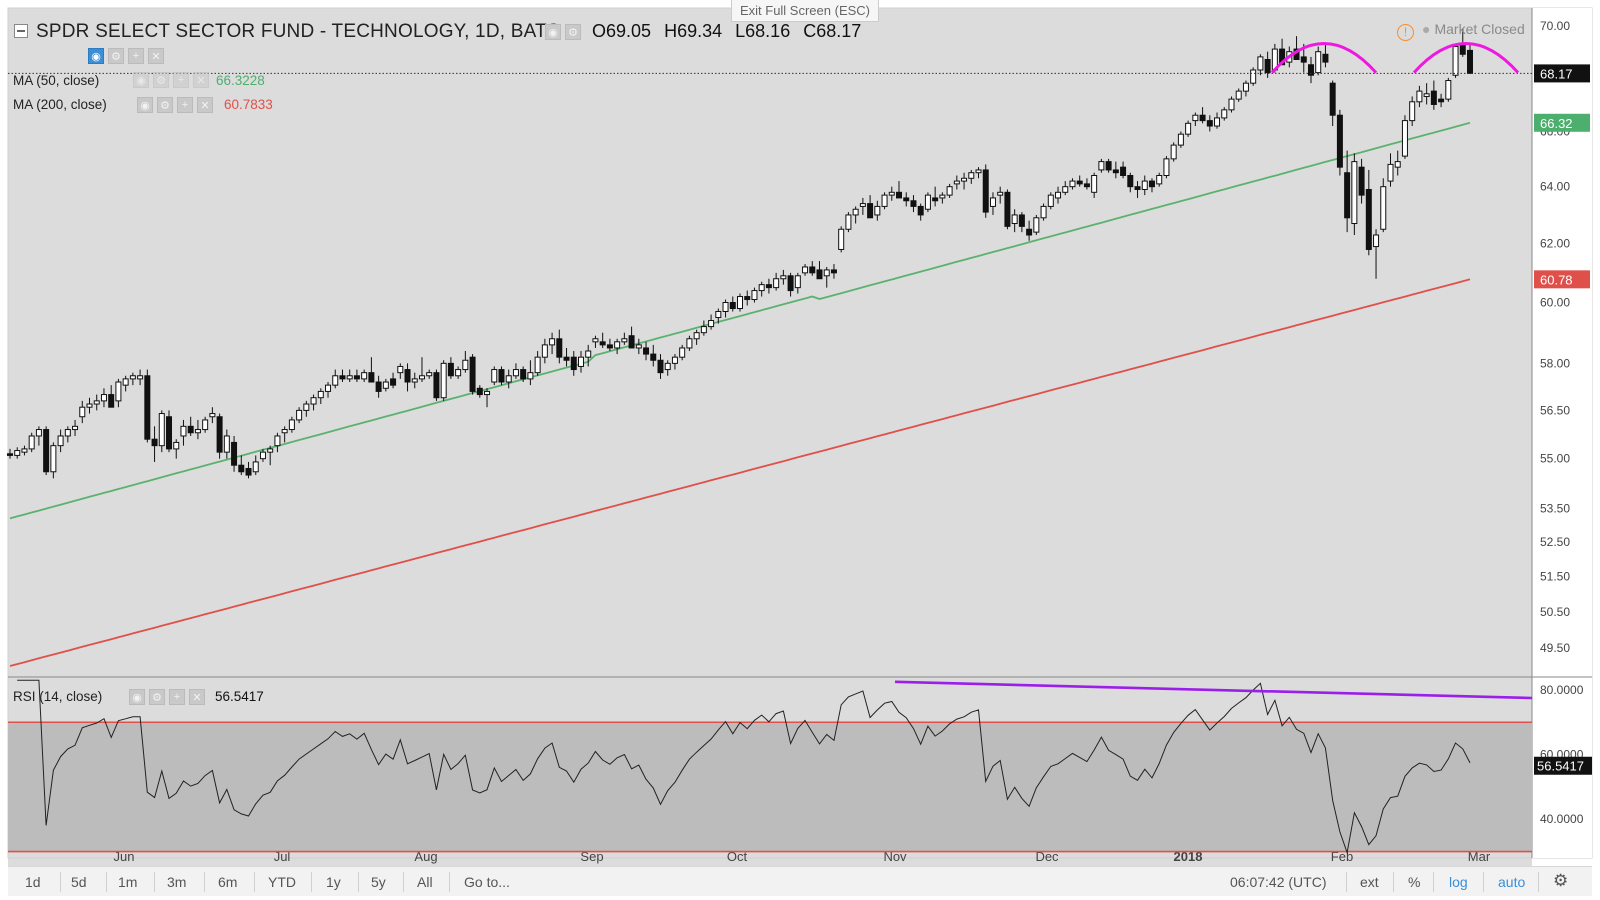 The image size is (1600, 900). Describe the element at coordinates (227, 882) in the screenshot. I see `tf-6m: 6m` at that location.